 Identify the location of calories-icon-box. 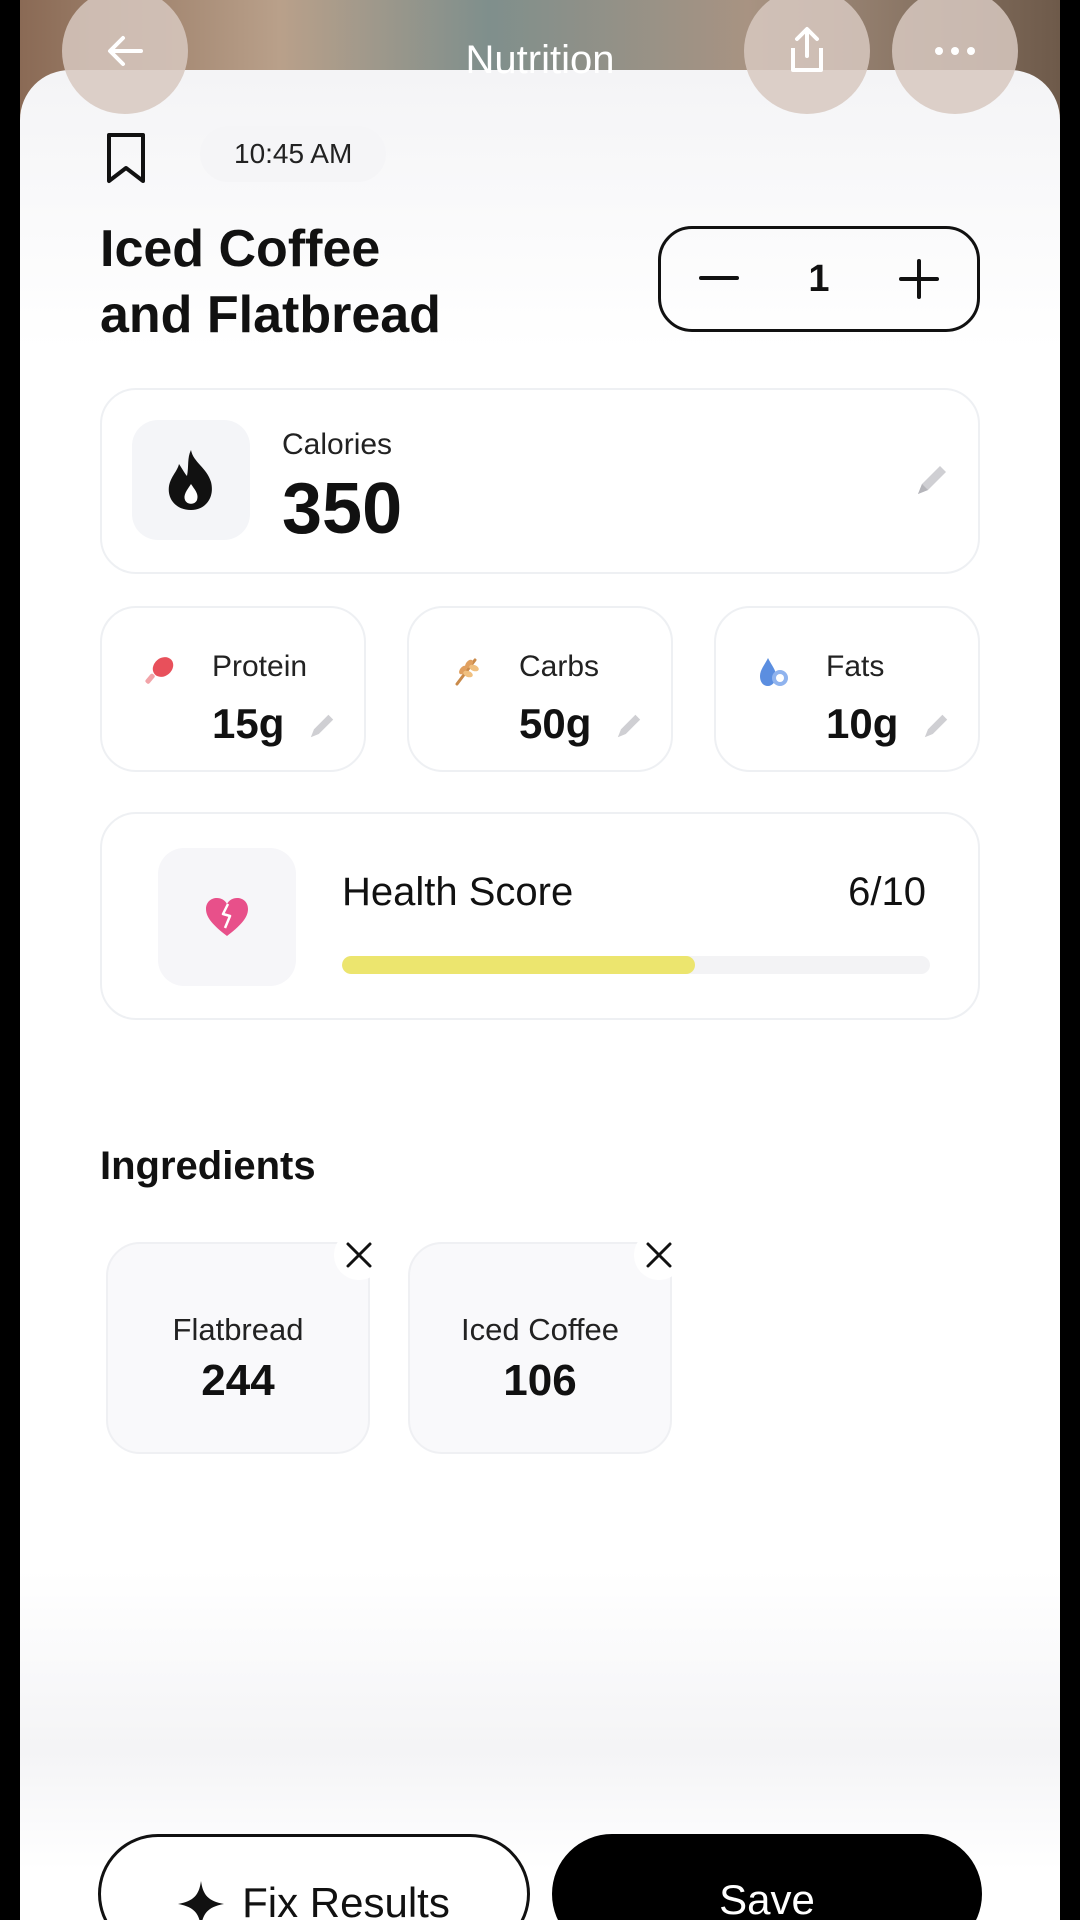
(191, 480).